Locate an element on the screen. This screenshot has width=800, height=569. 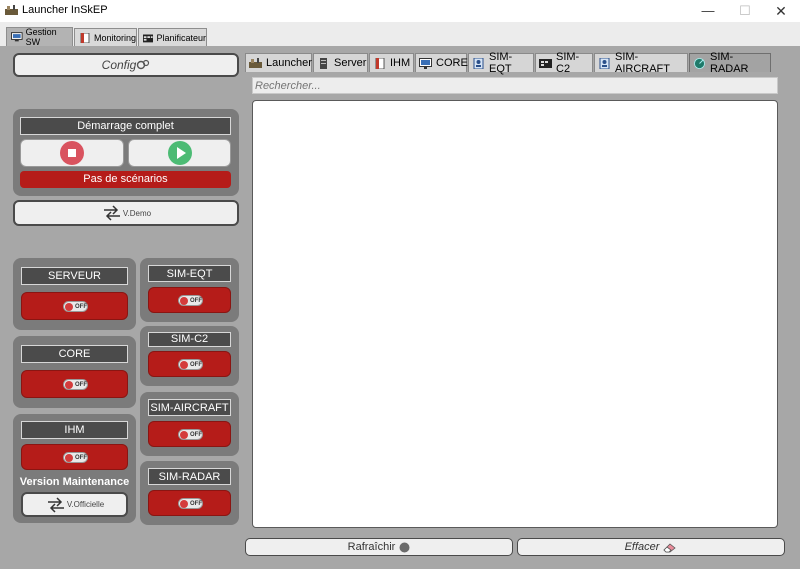
stop-all-button is located at coordinates (72, 153).